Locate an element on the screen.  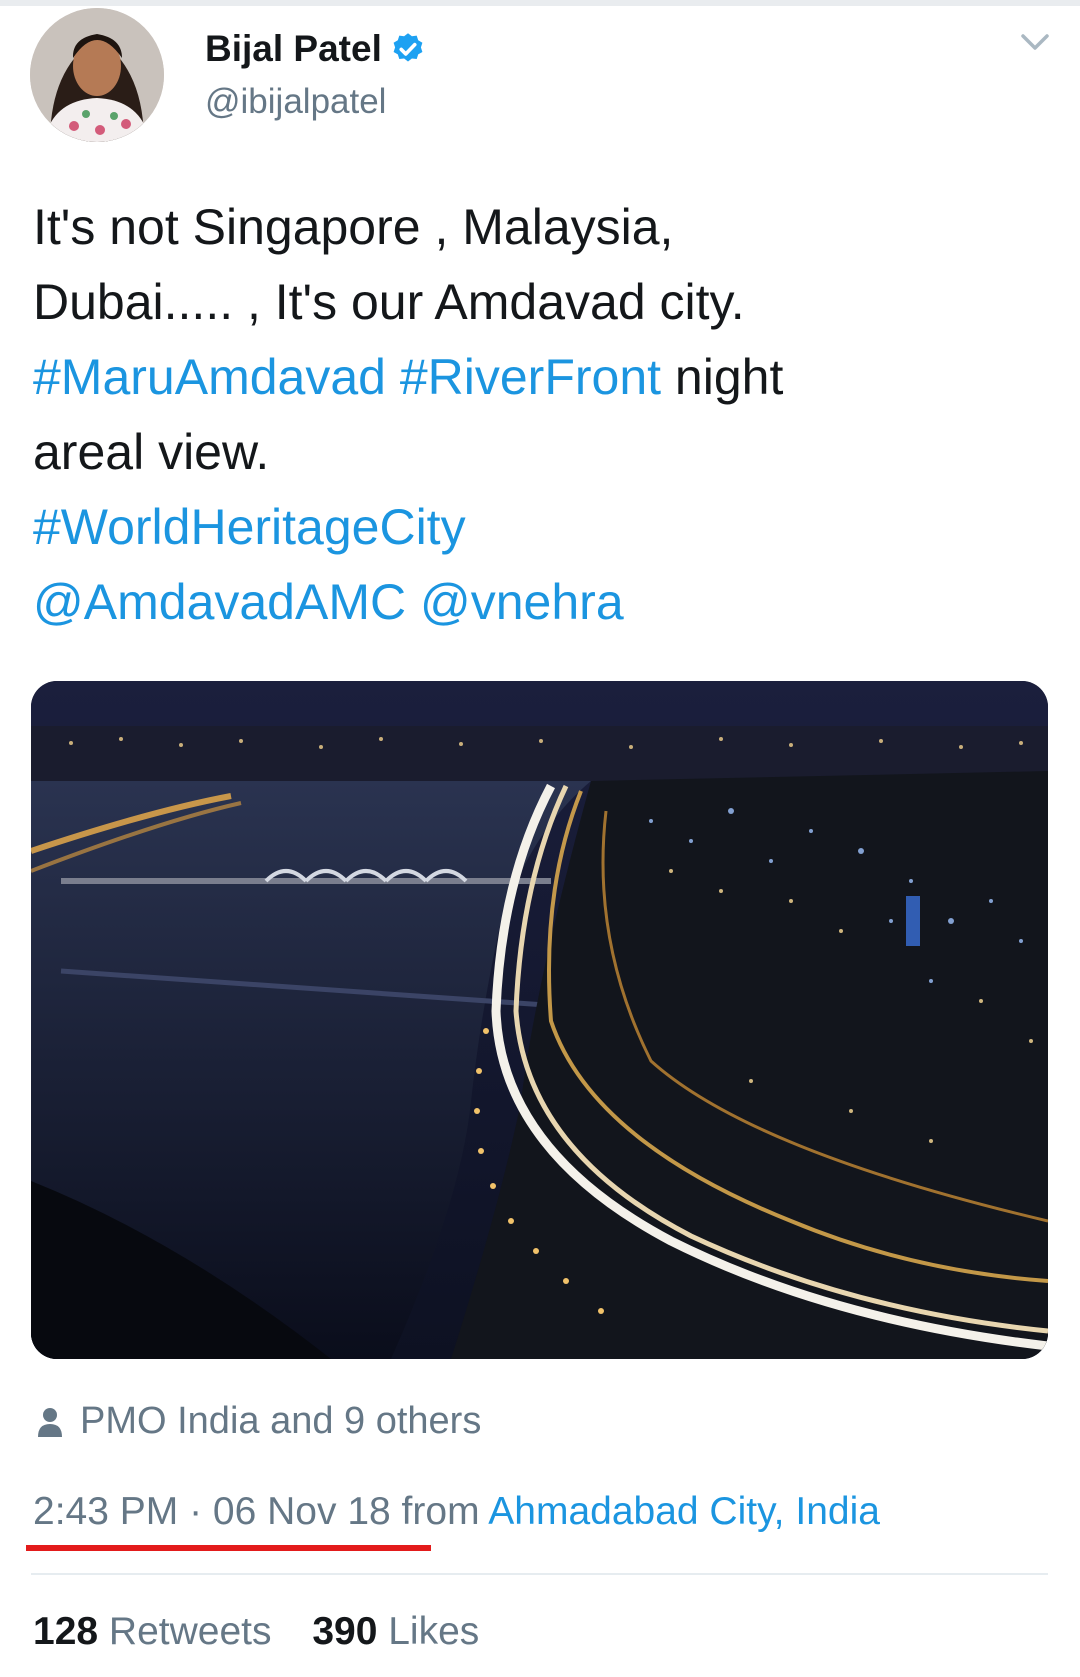
tweet-location-link: Ahmadabad City, India is located at coordinates (684, 1511).